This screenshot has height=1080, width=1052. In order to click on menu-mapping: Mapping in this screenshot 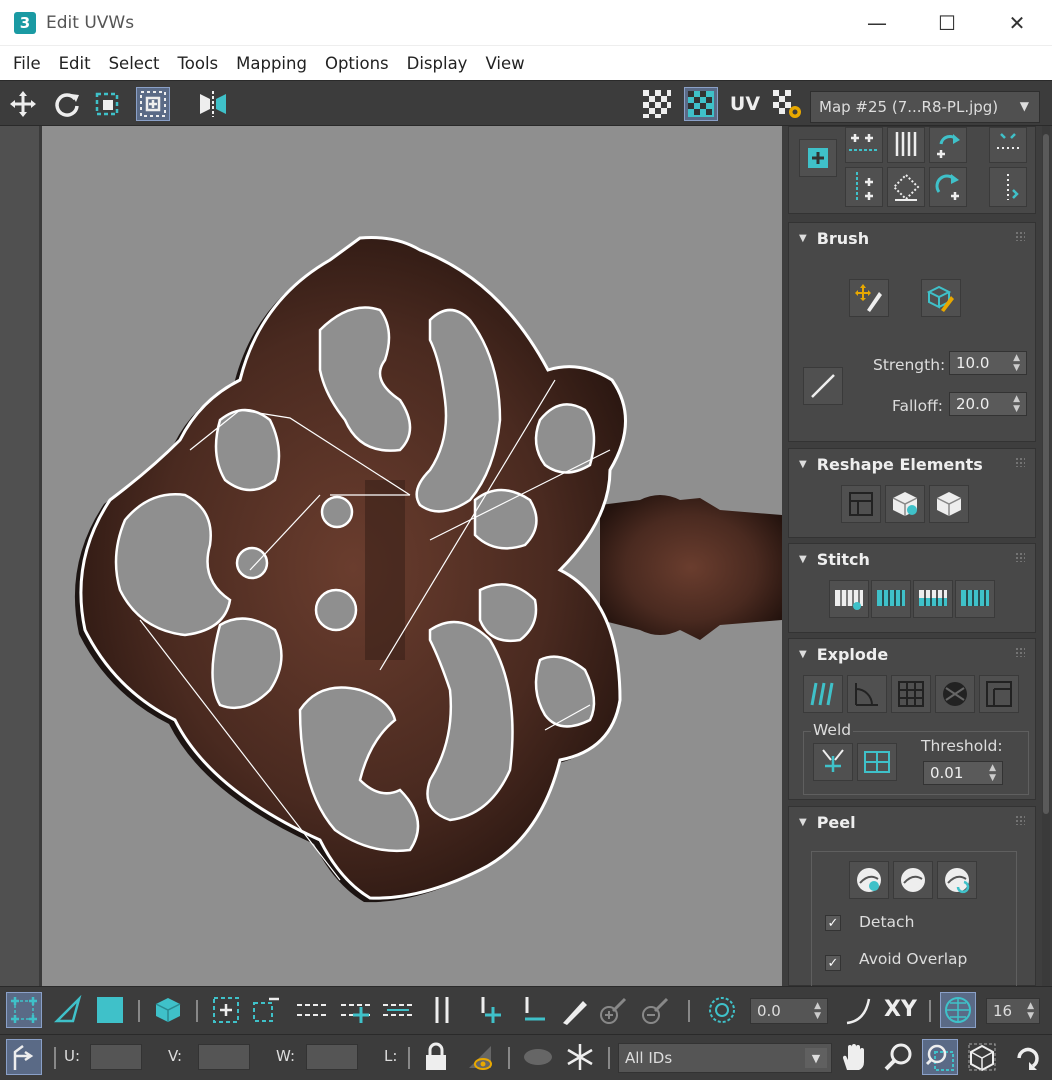, I will do `click(271, 63)`.